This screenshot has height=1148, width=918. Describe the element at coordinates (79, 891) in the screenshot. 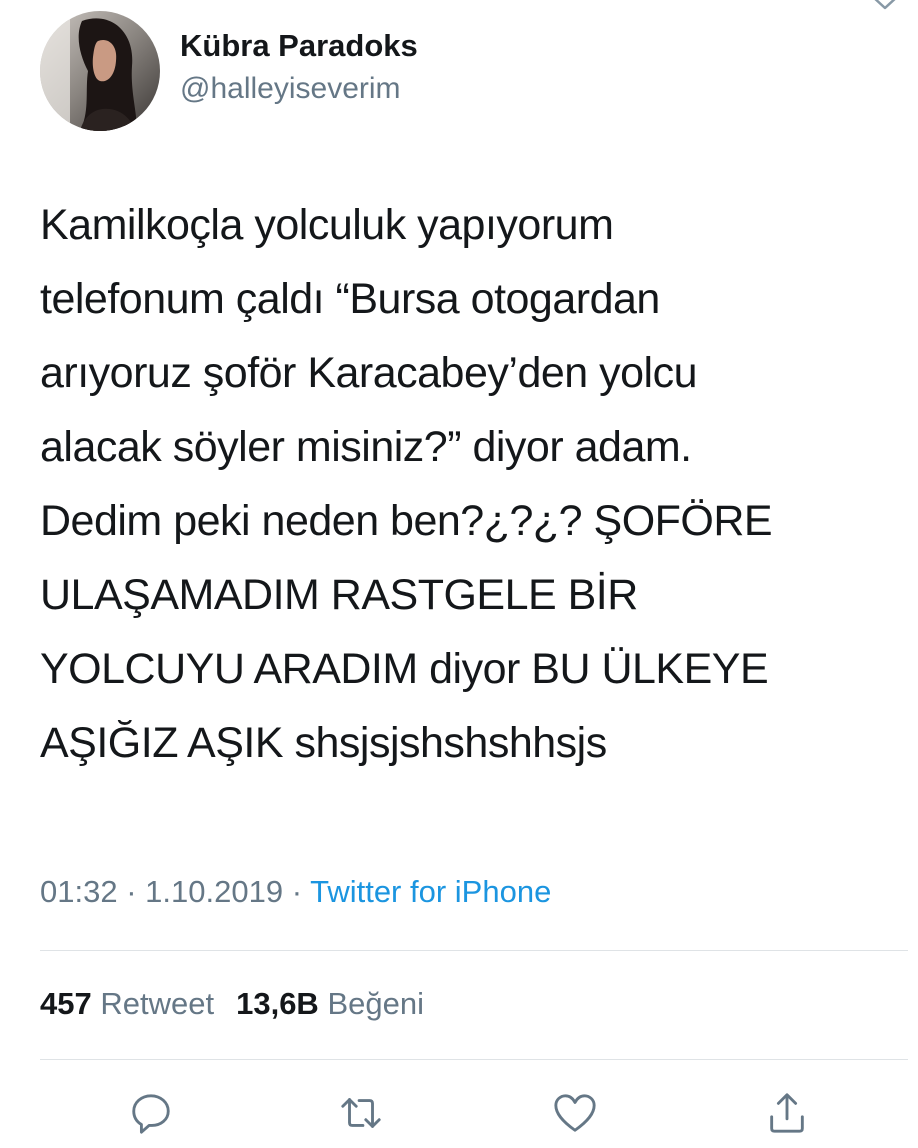

I see `tweet-time: 01:32` at that location.